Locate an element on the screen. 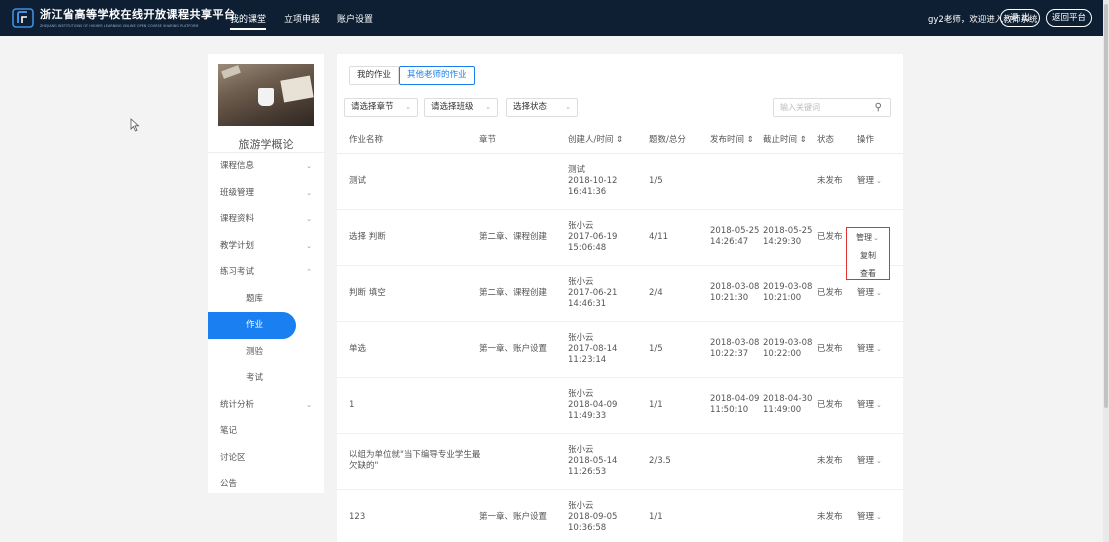 This screenshot has height=542, width=1109. column-header-publish-time: 发布时间 ⇕ is located at coordinates (732, 139).